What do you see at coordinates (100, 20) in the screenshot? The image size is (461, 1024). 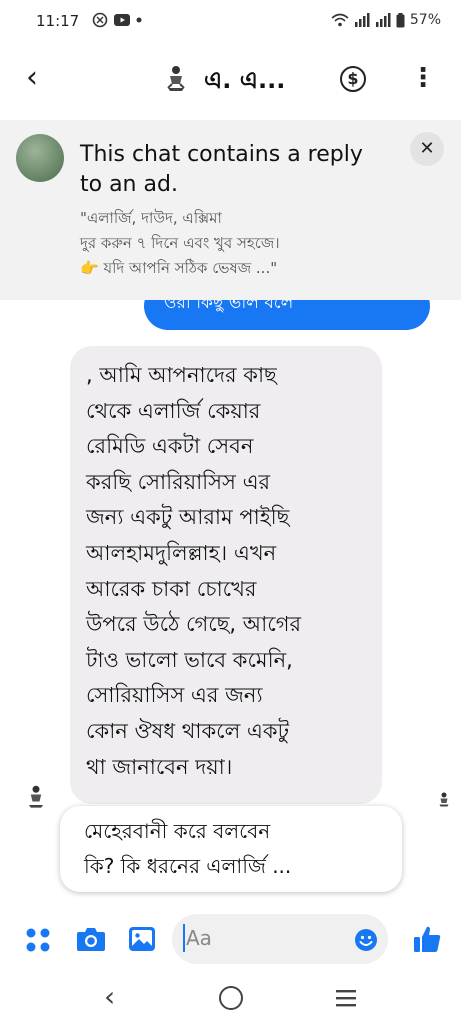 I see `data-saver-icon` at bounding box center [100, 20].